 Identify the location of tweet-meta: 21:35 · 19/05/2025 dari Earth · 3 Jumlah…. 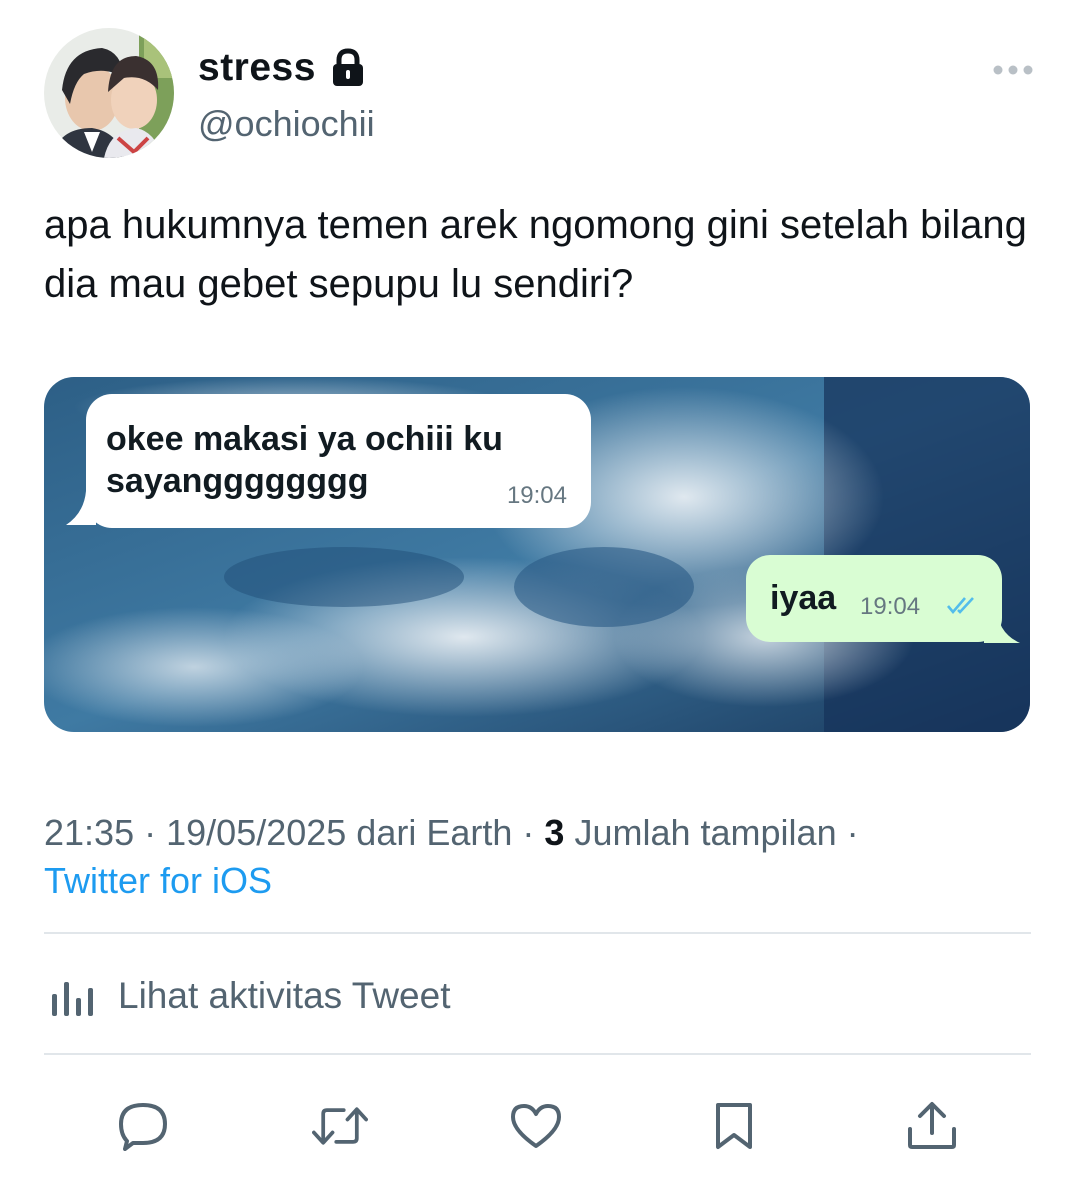
(451, 833).